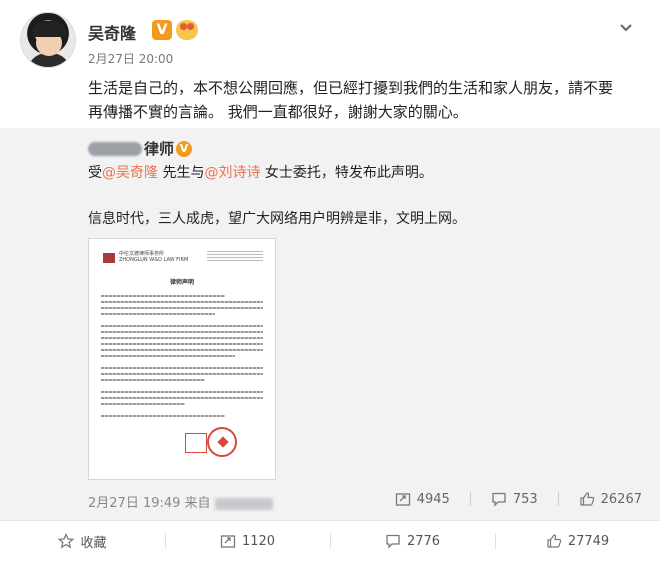 This screenshot has height=561, width=660. Describe the element at coordinates (243, 503) in the screenshot. I see `blurred-source` at that location.